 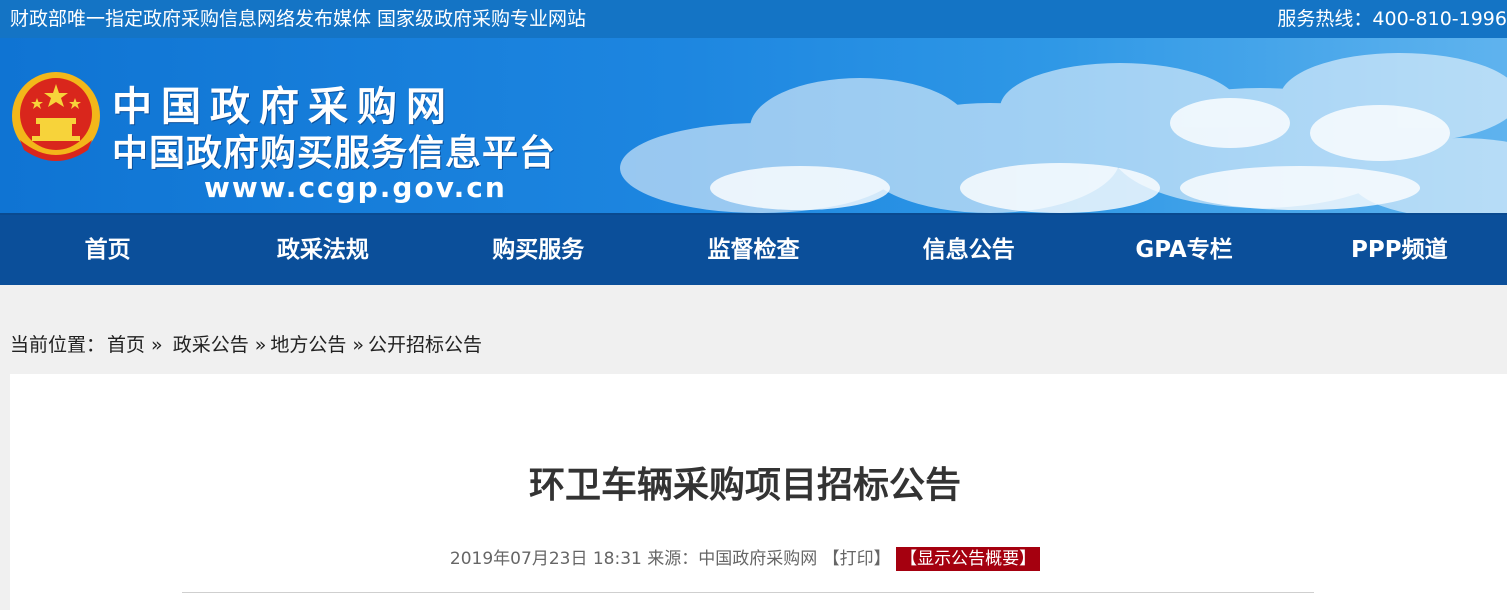 I want to click on national-emblem-icon, so click(x=56, y=116).